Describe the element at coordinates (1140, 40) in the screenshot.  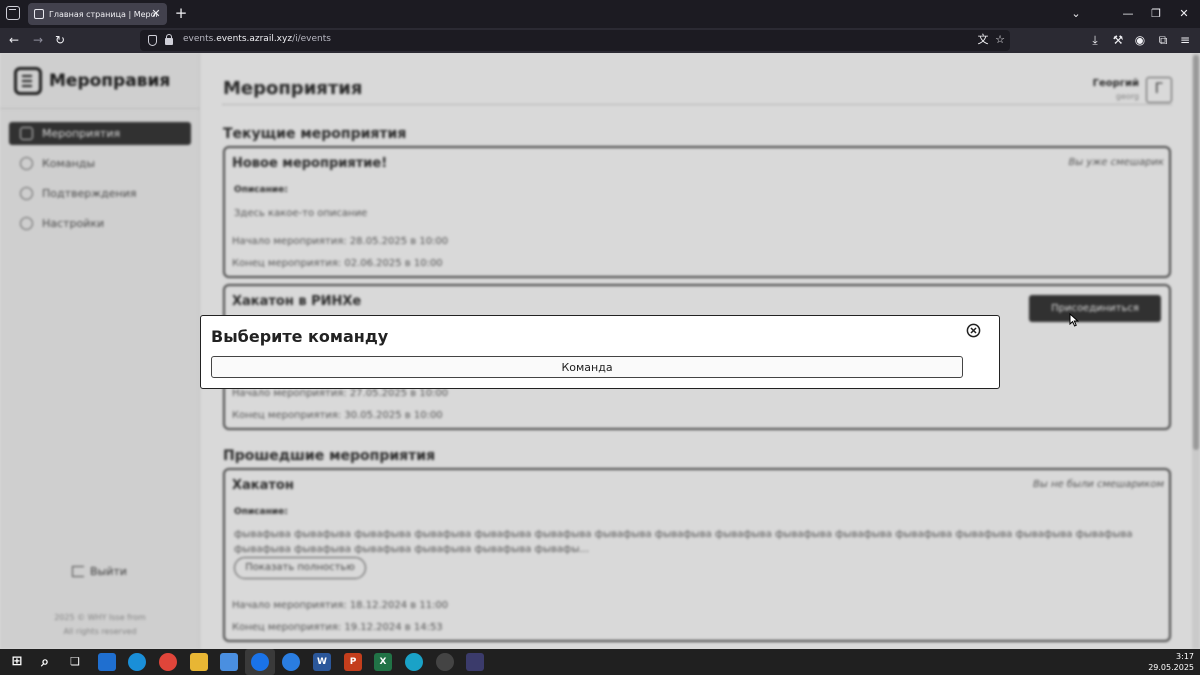
I see `account-icon: ◉` at that location.